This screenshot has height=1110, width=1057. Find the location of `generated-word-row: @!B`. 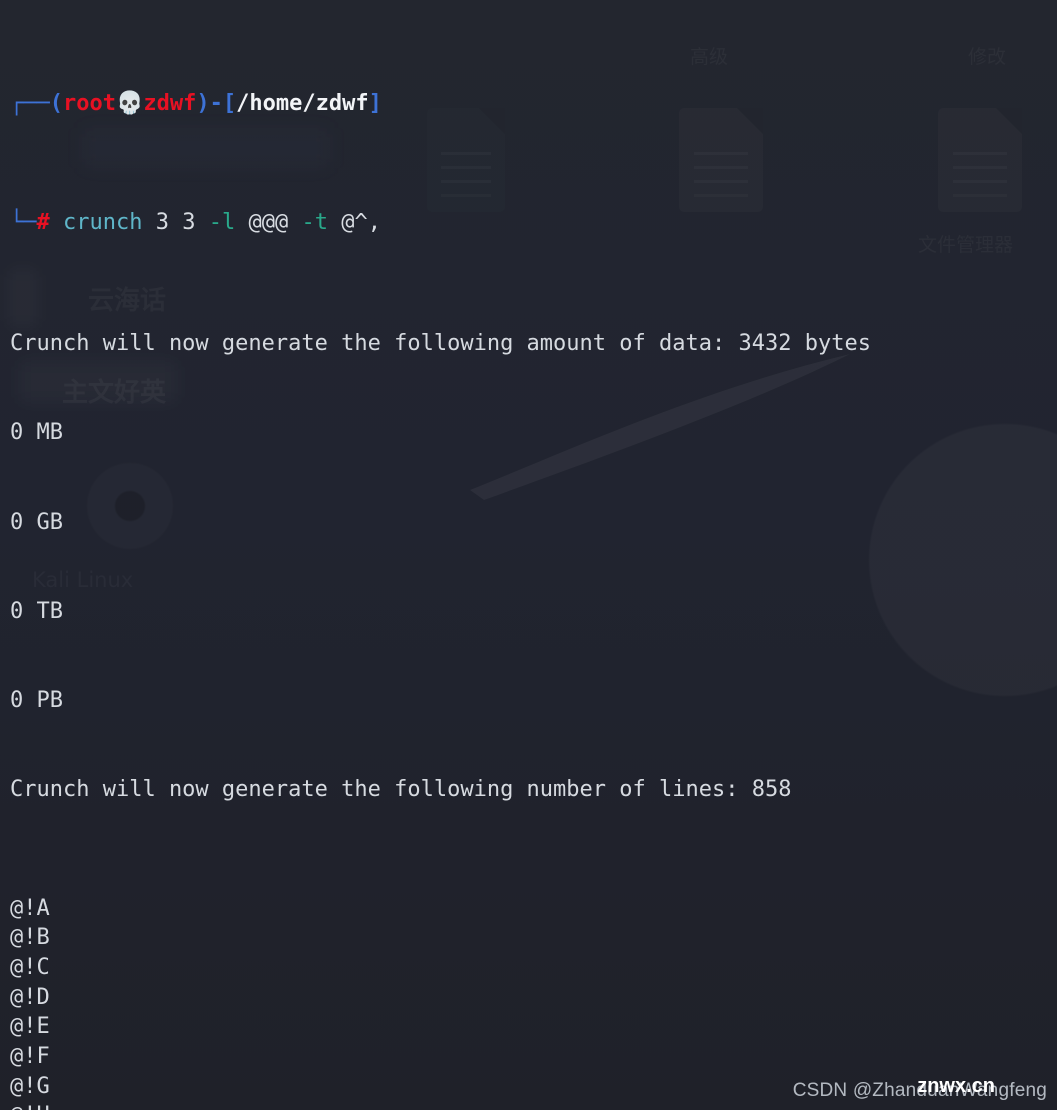

generated-word-row: @!B is located at coordinates (30, 938).